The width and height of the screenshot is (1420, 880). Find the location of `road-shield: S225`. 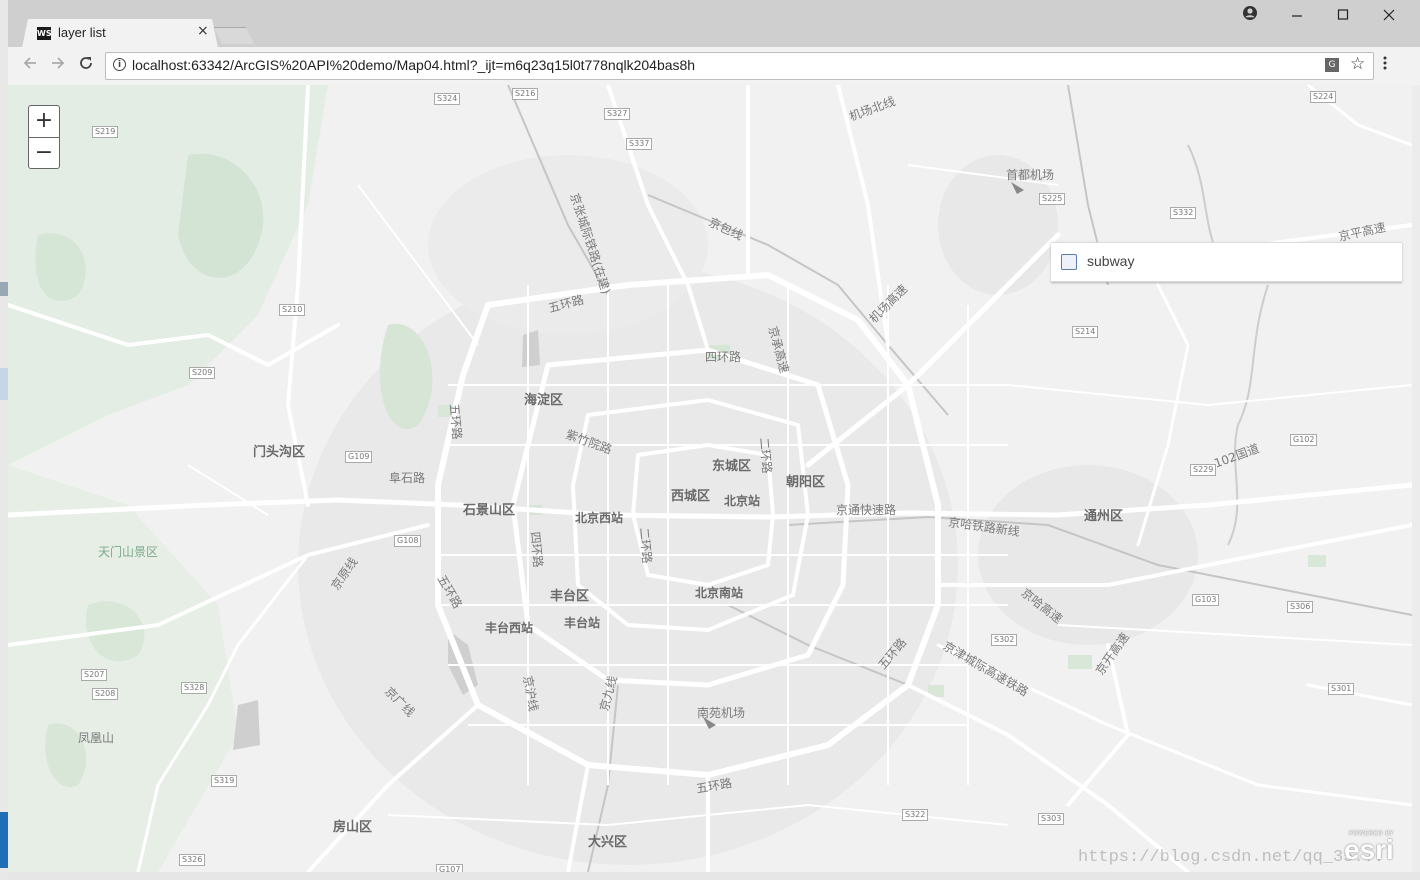

road-shield: S225 is located at coordinates (1052, 199).